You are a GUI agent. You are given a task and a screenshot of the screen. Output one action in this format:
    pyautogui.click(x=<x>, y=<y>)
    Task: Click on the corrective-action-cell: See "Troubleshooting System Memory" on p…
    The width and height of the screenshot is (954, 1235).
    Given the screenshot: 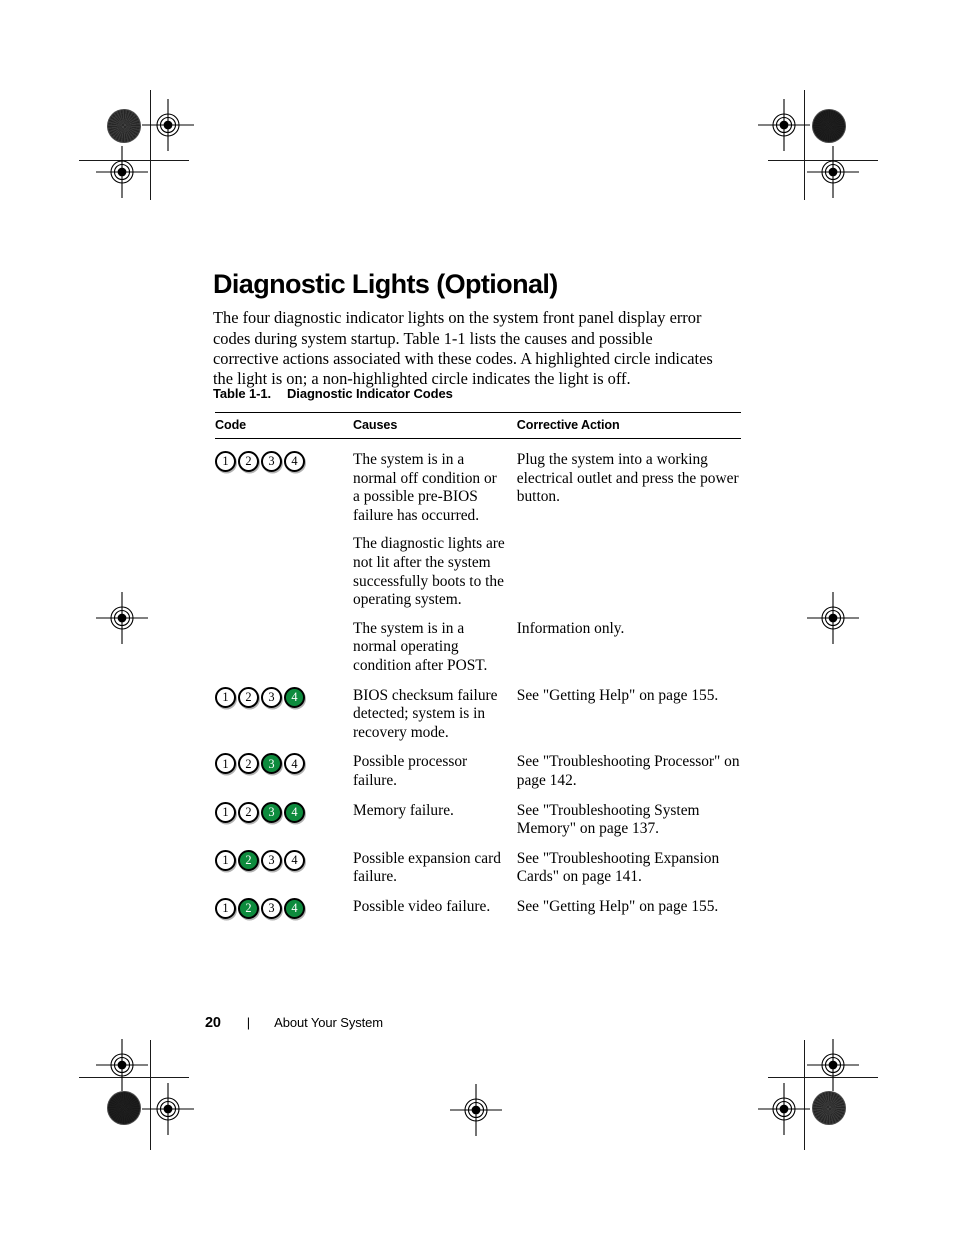 What is the action you would take?
    pyautogui.click(x=608, y=819)
    